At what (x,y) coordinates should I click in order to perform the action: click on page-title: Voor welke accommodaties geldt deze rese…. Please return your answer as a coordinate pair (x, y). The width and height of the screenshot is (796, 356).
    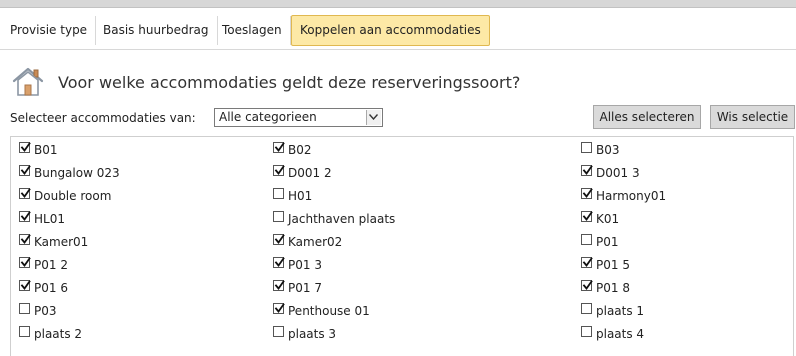
    Looking at the image, I should click on (289, 82).